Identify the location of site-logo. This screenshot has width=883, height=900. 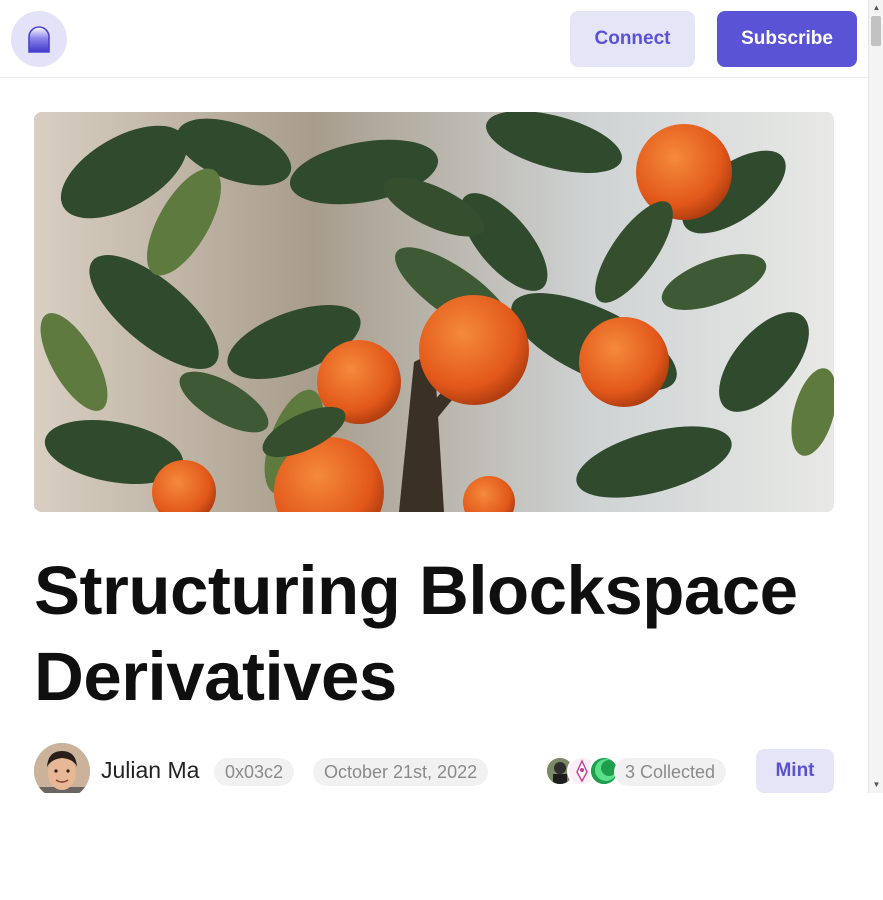
(39, 39).